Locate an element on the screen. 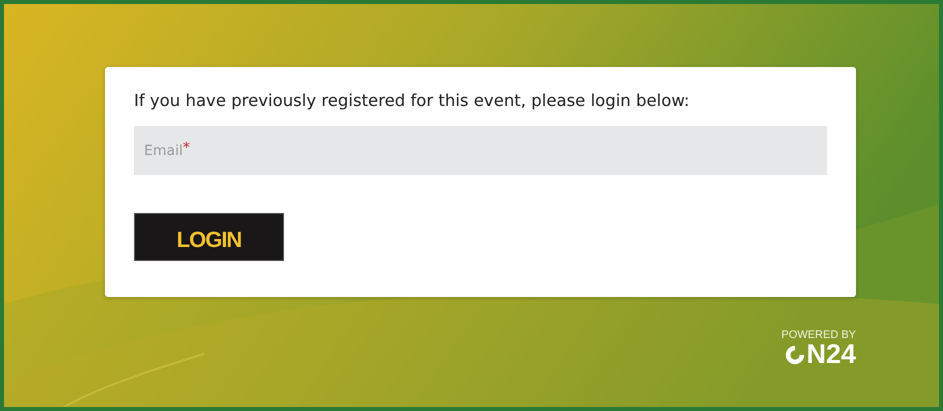  login-prompt: If you have previously registered for this event, please login below: is located at coordinates (412, 100).